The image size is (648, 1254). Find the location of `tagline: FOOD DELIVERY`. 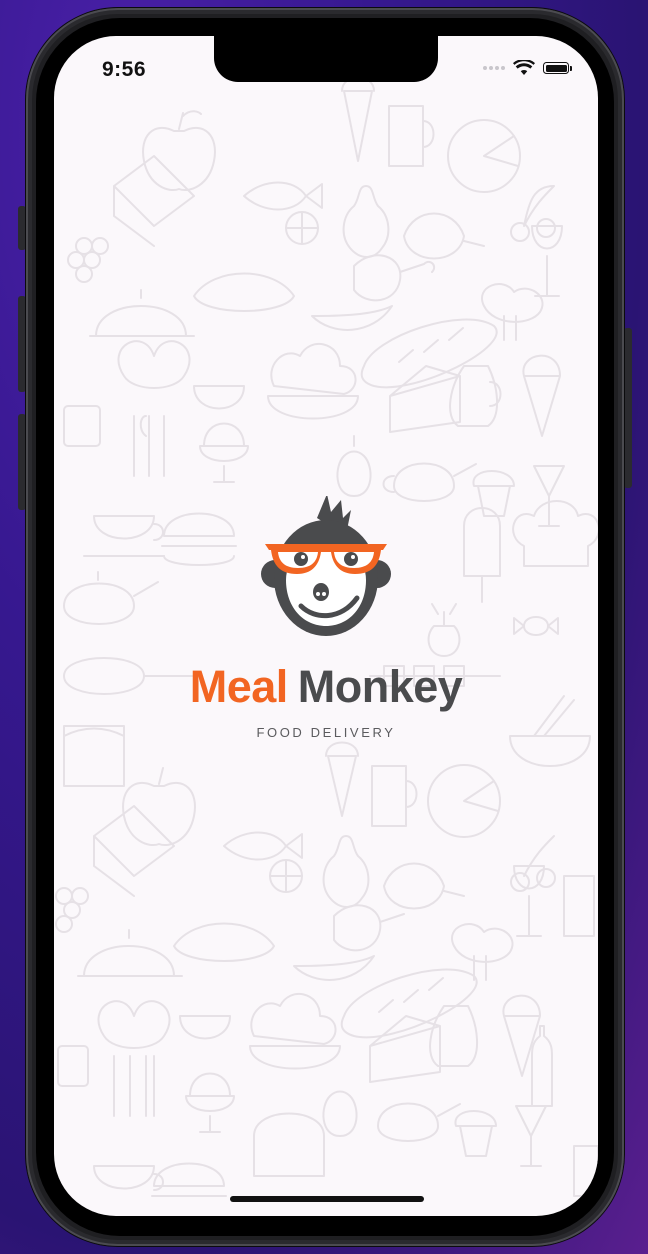

tagline: FOOD DELIVERY is located at coordinates (326, 732).